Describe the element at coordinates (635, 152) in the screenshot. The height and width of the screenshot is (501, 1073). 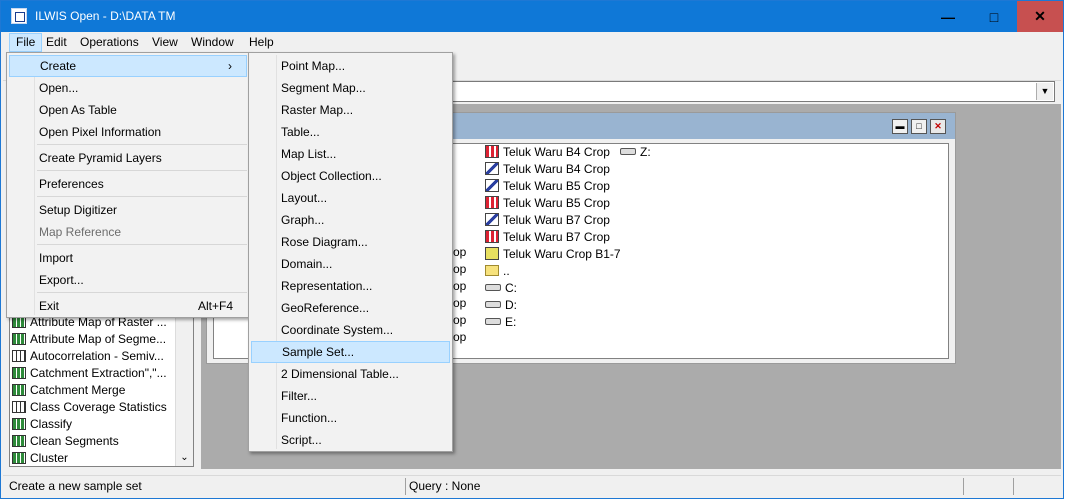
I see `list-item: Z:` at that location.